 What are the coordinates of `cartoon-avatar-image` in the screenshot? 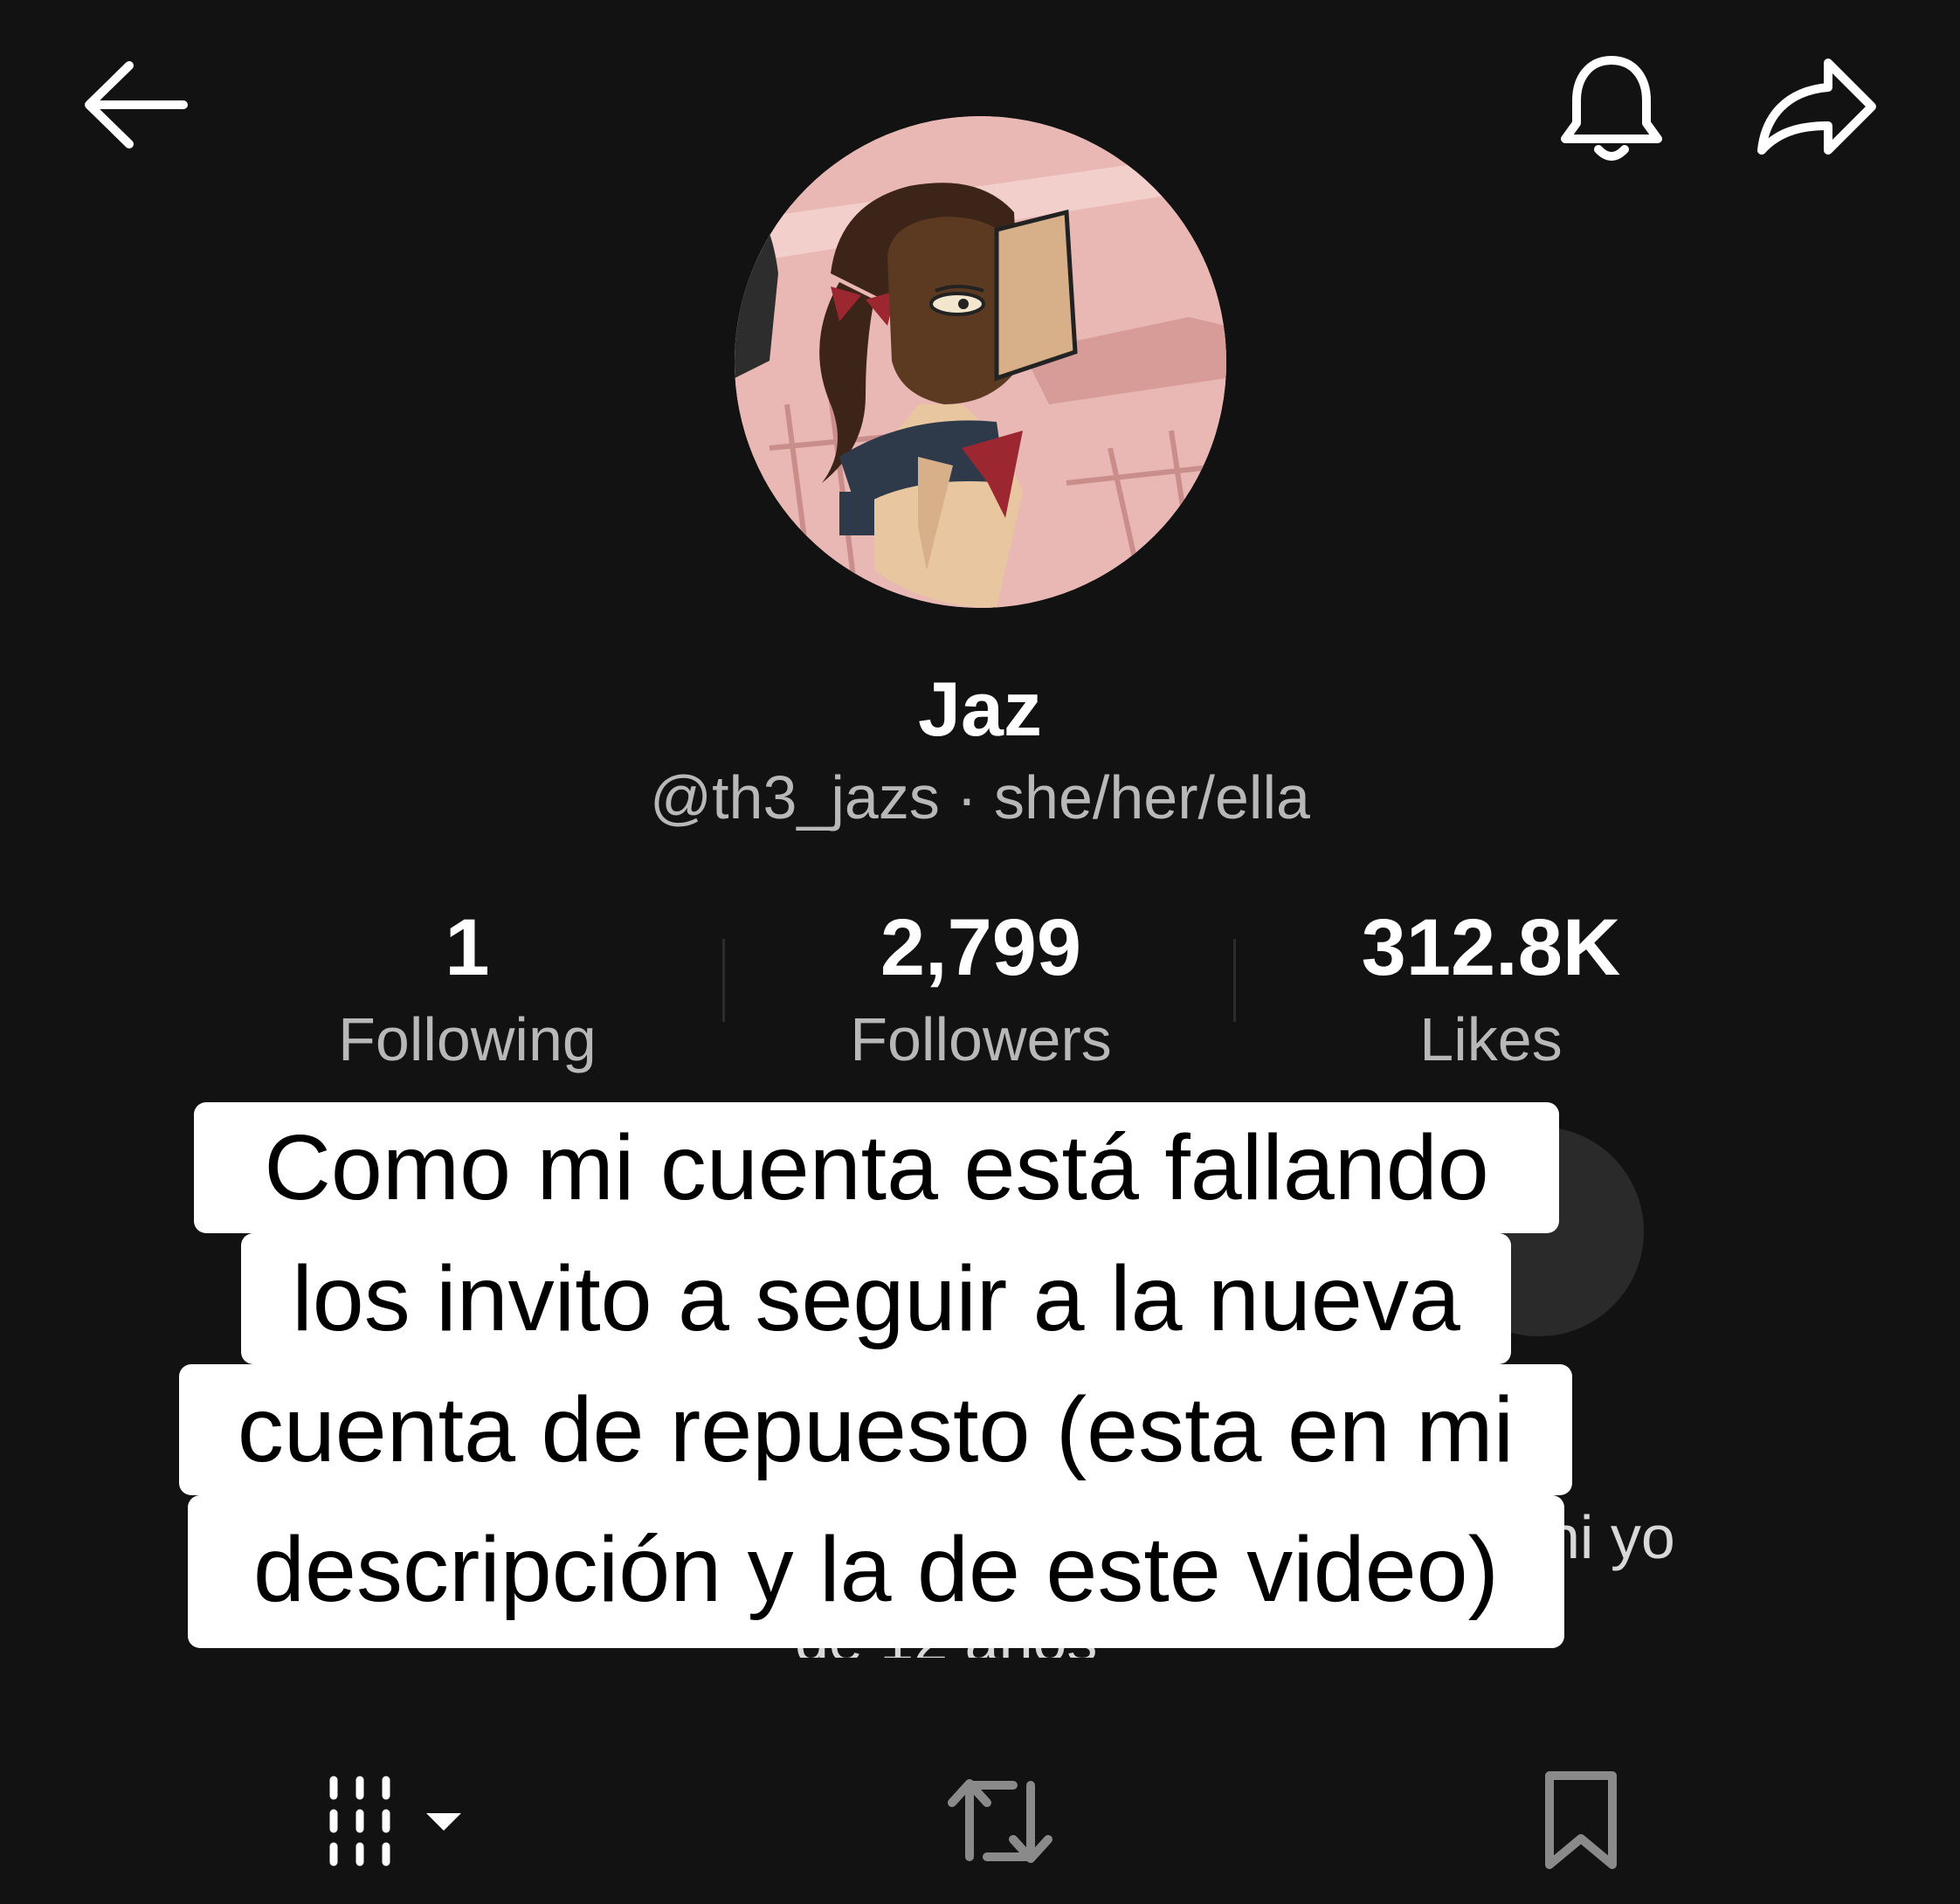 It's located at (980, 362).